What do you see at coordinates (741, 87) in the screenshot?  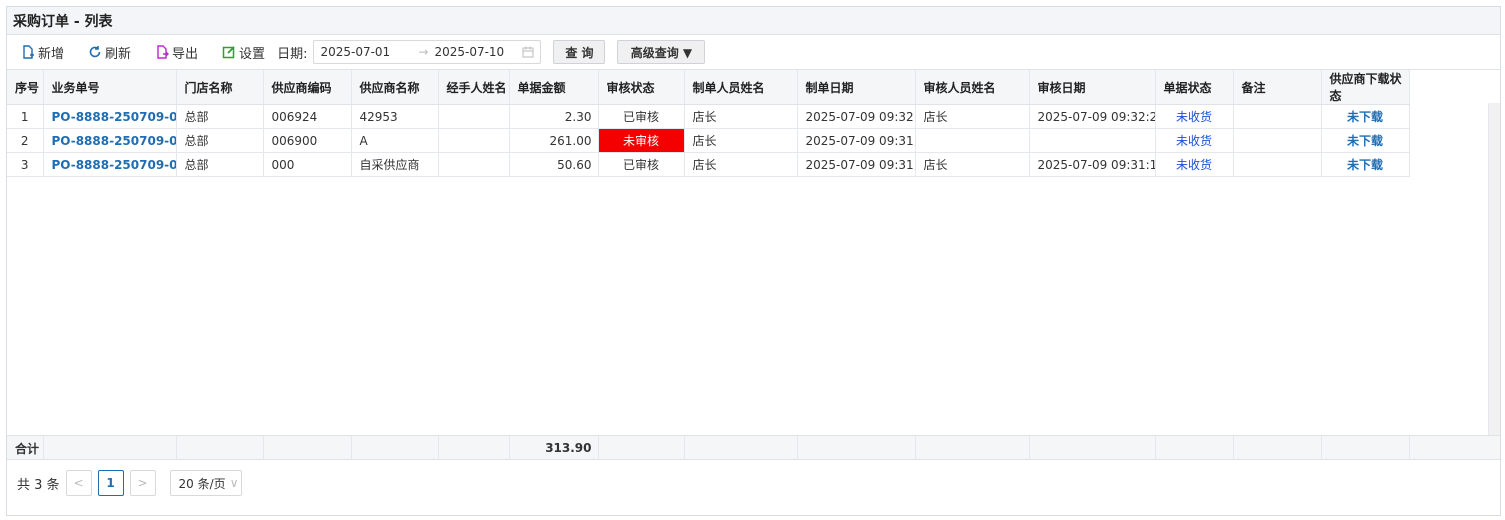 I see `col-header-maker: 制单人员姓名` at bounding box center [741, 87].